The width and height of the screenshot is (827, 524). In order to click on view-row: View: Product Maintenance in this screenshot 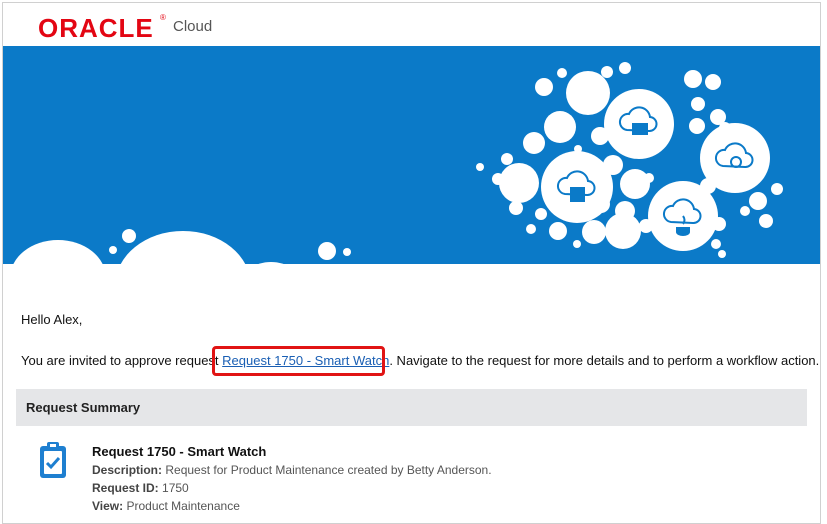, I will do `click(292, 506)`.